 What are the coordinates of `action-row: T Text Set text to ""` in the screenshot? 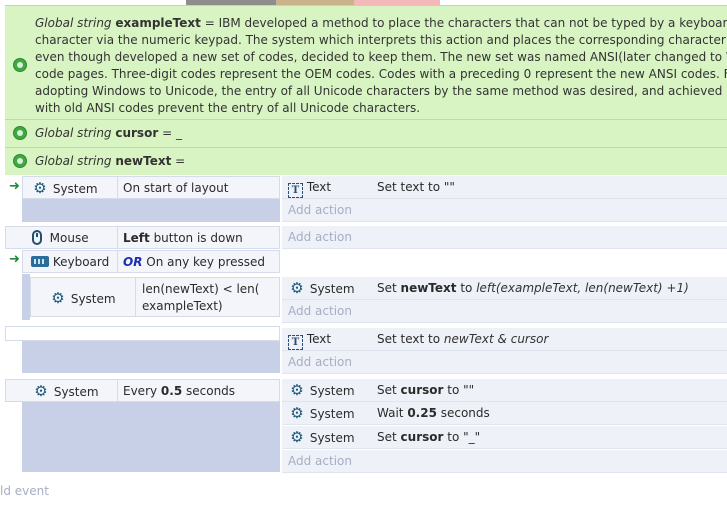 It's located at (504, 187).